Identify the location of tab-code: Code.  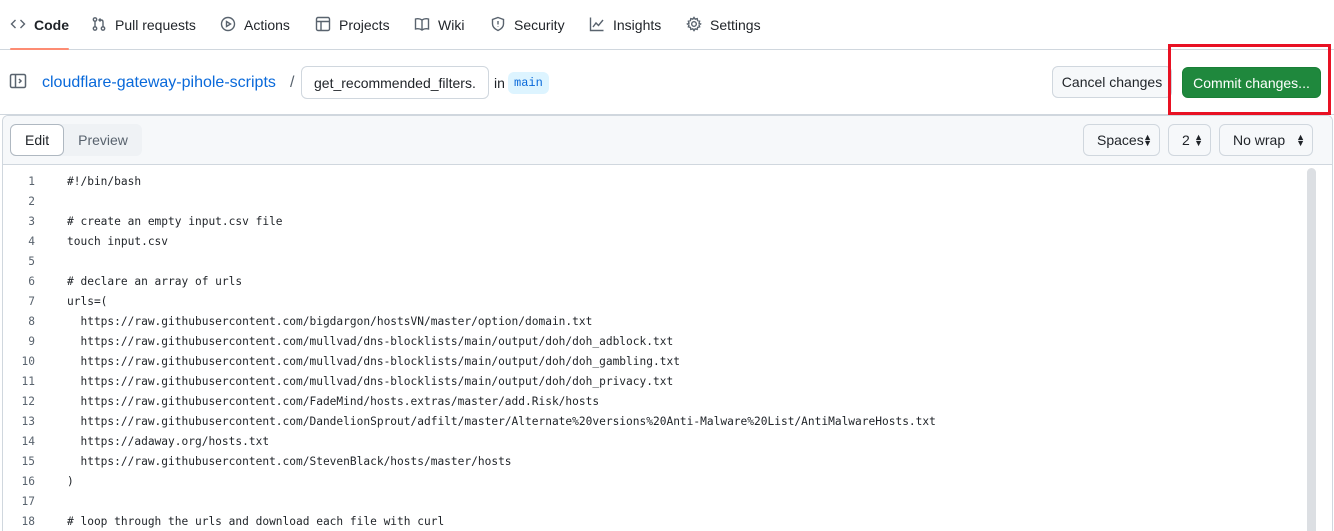
(39, 25).